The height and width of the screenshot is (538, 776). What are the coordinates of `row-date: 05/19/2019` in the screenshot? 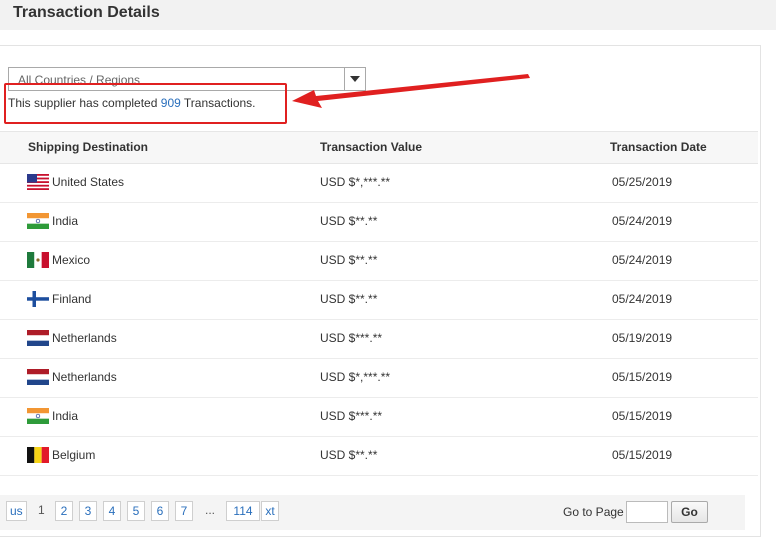 It's located at (642, 338).